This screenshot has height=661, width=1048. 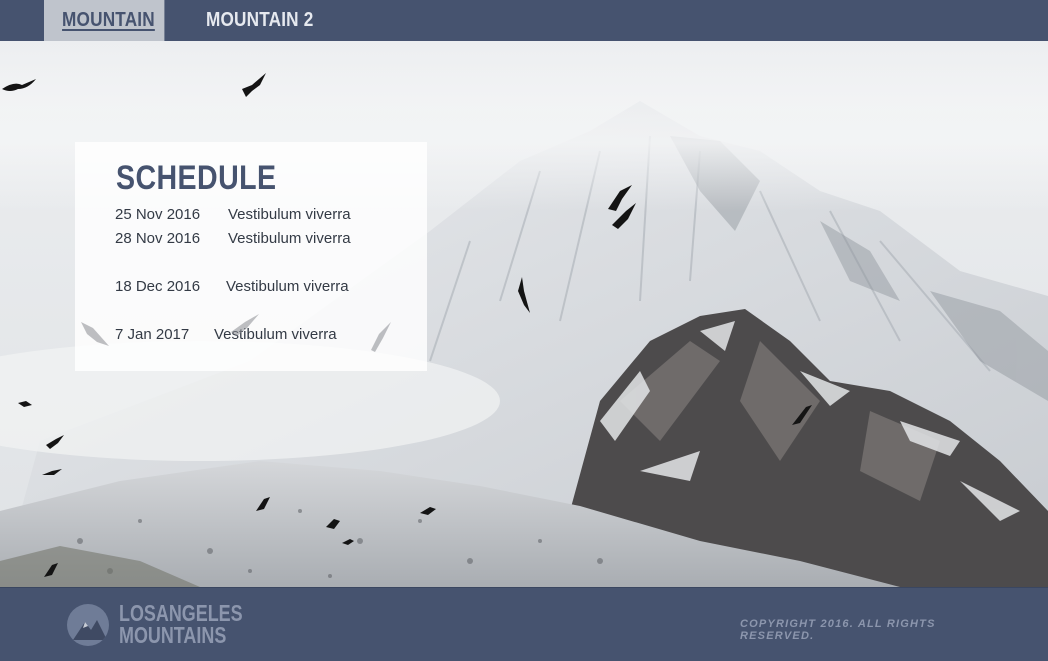 I want to click on tab-mountain-2-label: MOUNTAIN 2, so click(x=260, y=20).